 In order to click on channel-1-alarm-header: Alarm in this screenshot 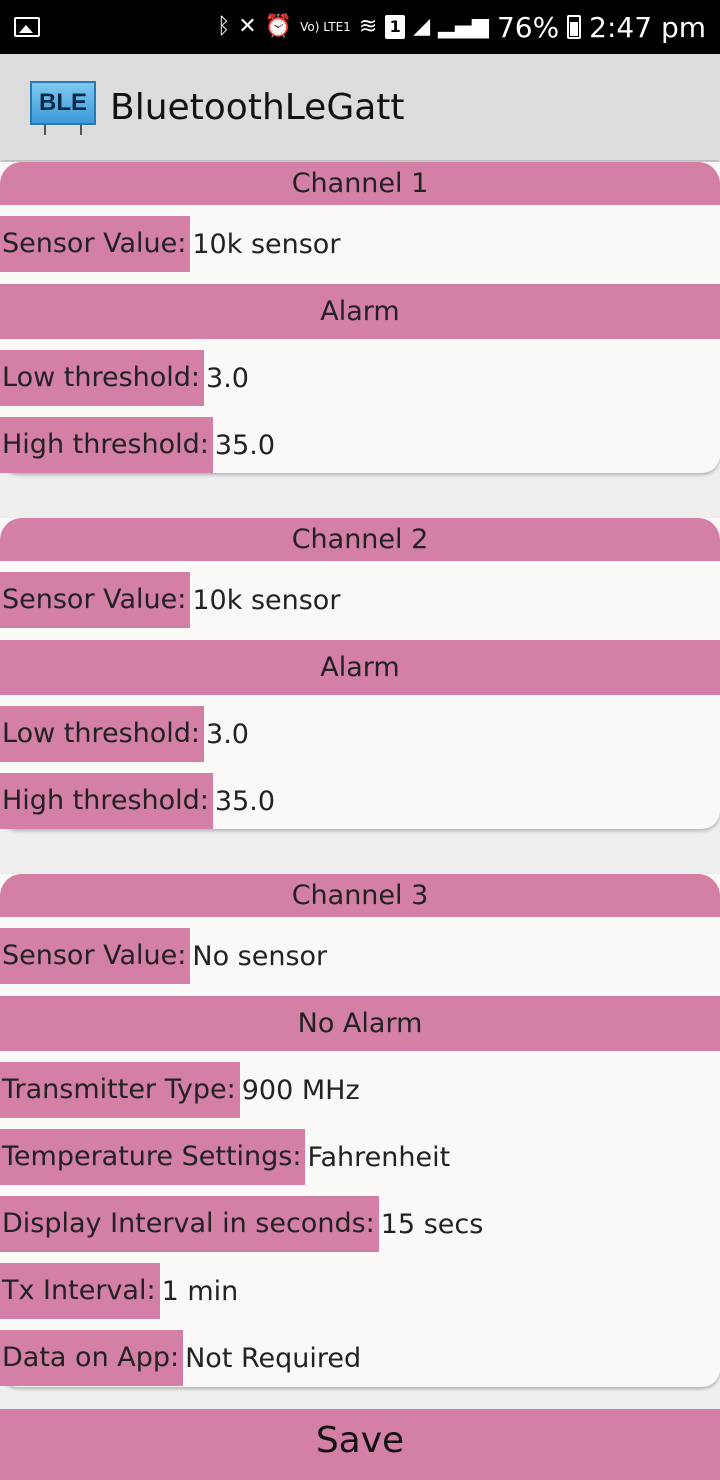, I will do `click(360, 311)`.